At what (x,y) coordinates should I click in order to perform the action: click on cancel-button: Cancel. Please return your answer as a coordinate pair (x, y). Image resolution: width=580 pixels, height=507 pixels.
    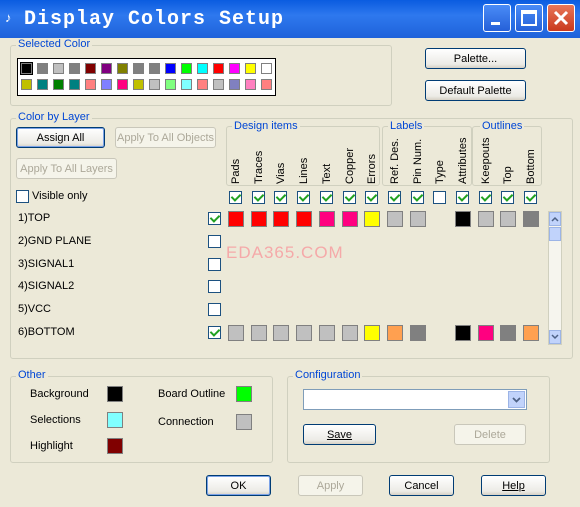
    Looking at the image, I should click on (421, 485).